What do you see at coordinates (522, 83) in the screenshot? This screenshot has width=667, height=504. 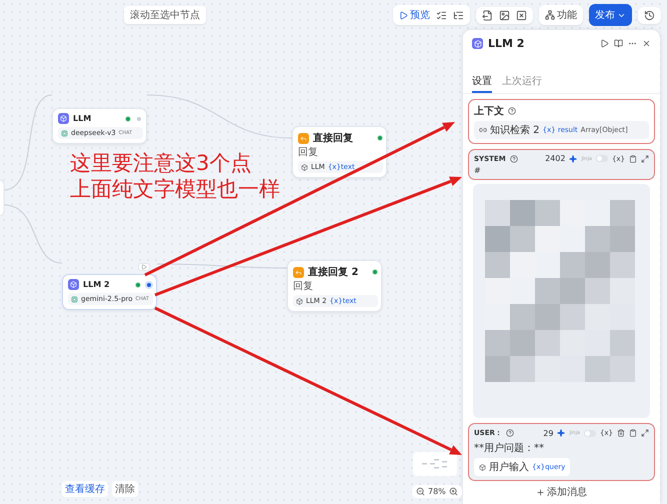 I see `panel-tab: 上次运行` at bounding box center [522, 83].